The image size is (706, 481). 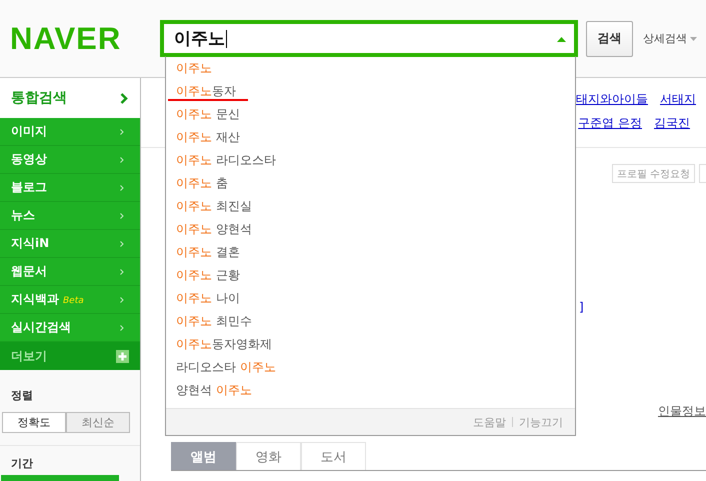 I want to click on search-field: 이주노, so click(x=369, y=38).